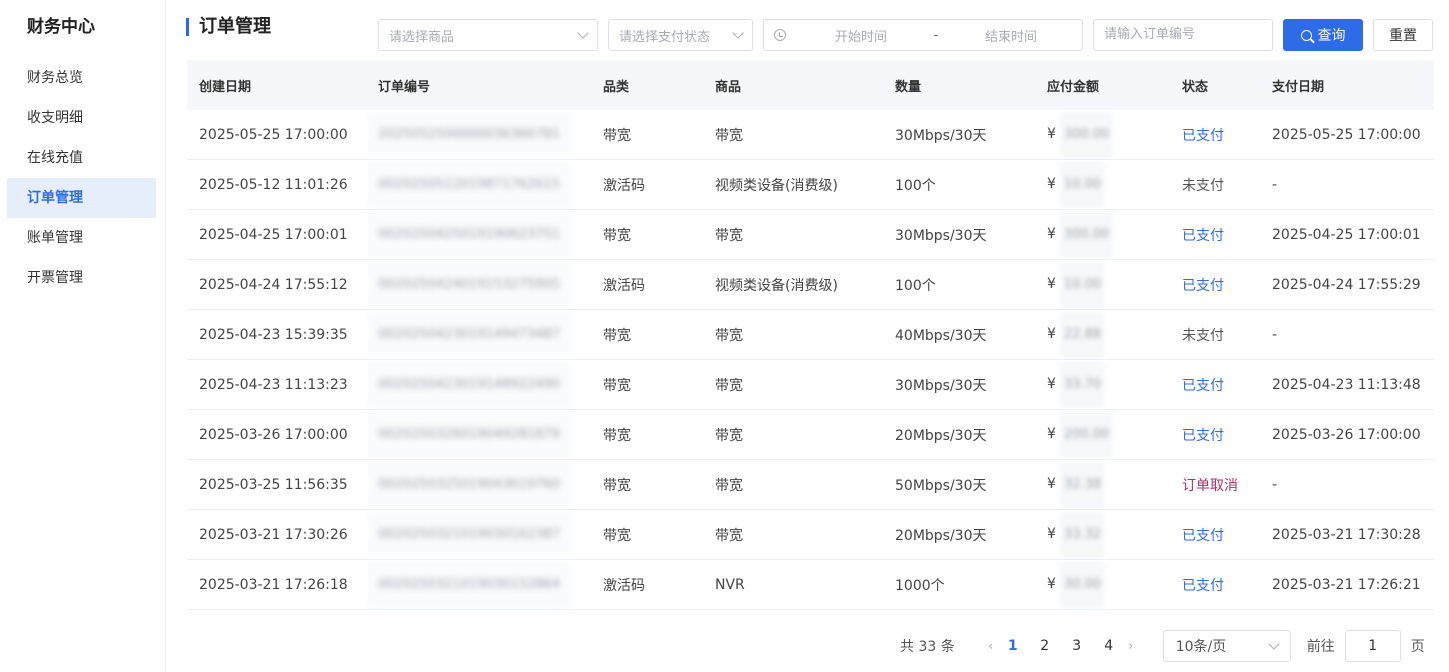  I want to click on start-date-input: 开始时间, so click(861, 35).